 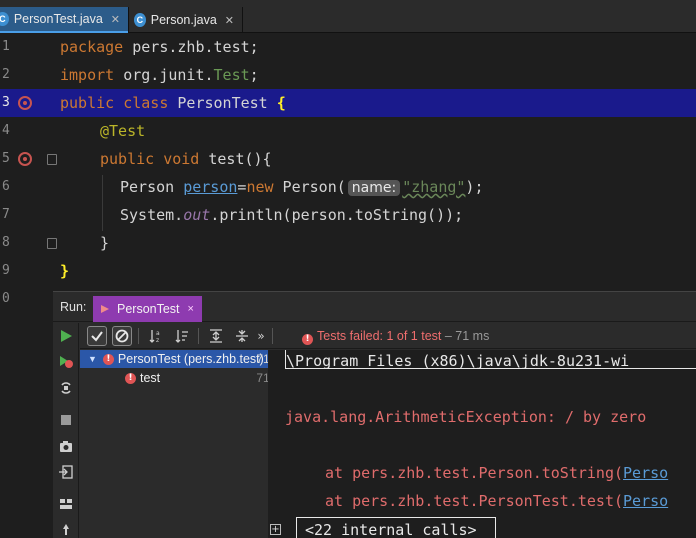 I want to click on code-line-current: 3 public class PersonTest {, so click(x=348, y=103).